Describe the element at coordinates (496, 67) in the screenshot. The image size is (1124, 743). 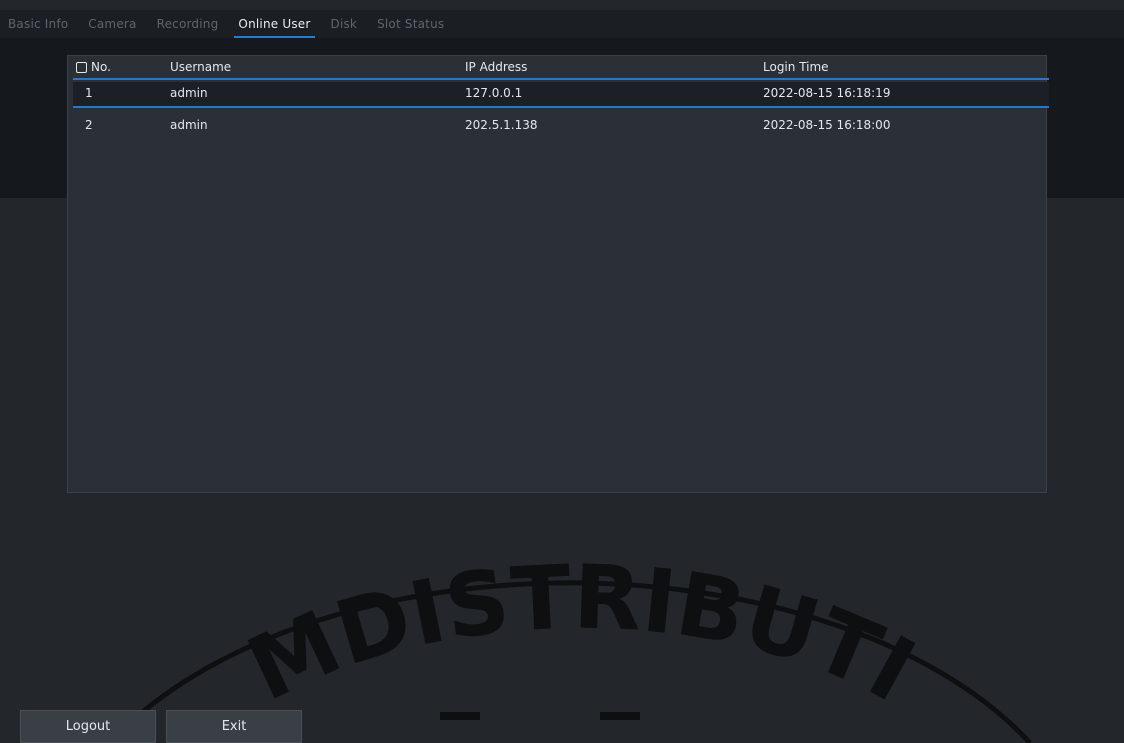
I see `header-ip-address: IP Address` at that location.